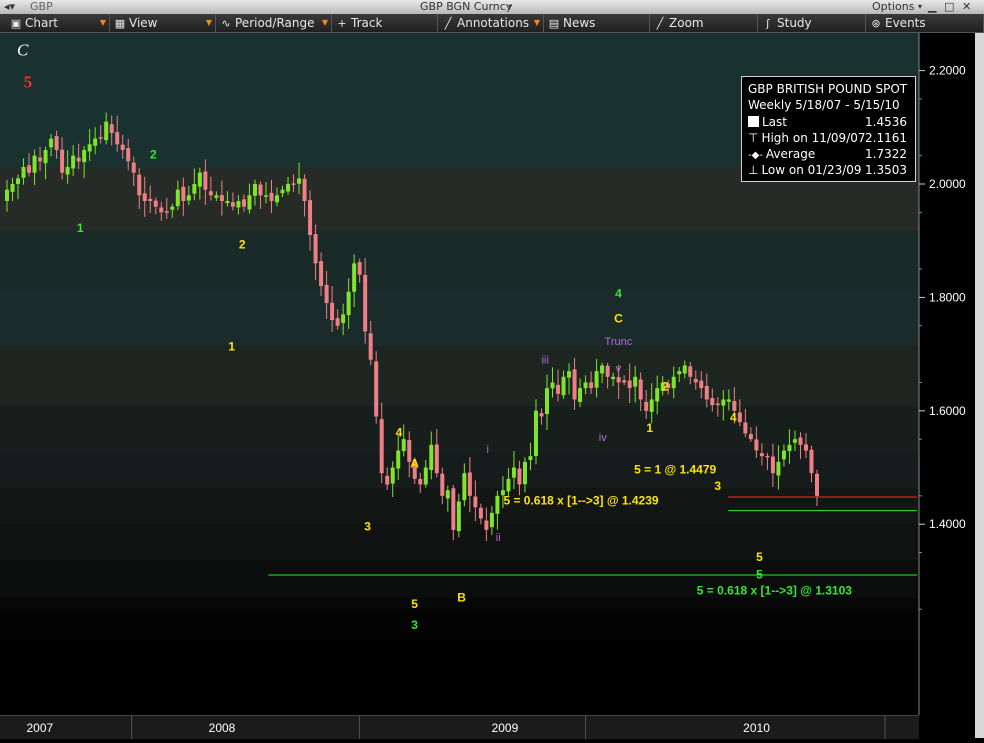 This screenshot has height=743, width=984. Describe the element at coordinates (510, 7) in the screenshot. I see `security-dropdown-icon: ▾` at that location.